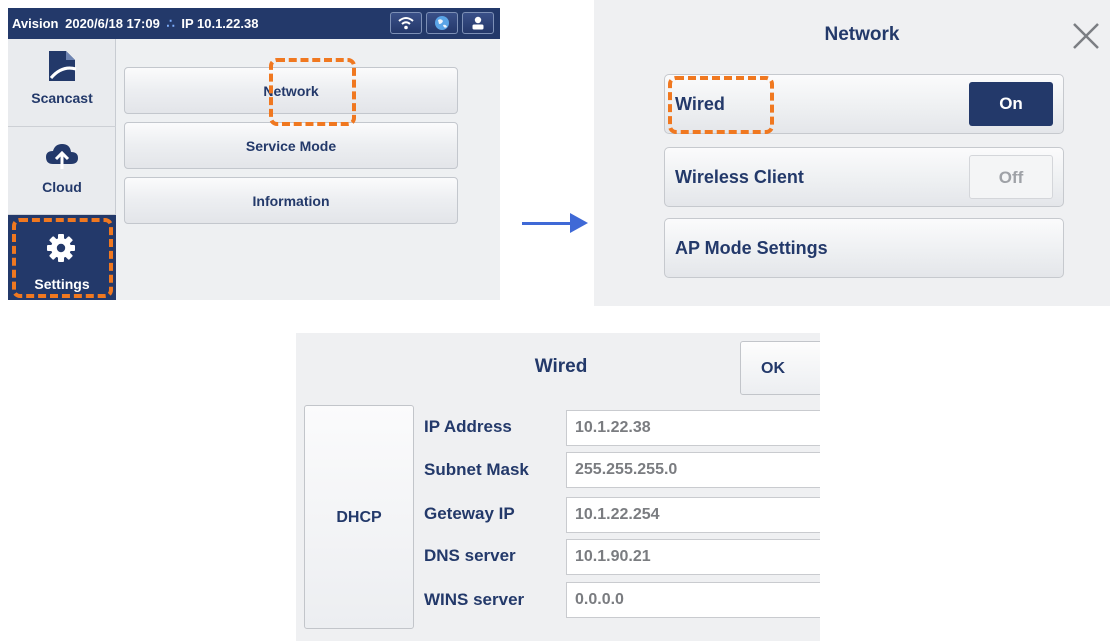 This screenshot has width=1118, height=641. Describe the element at coordinates (739, 177) in the screenshot. I see `wireless-client-label: Wireless Client` at that location.